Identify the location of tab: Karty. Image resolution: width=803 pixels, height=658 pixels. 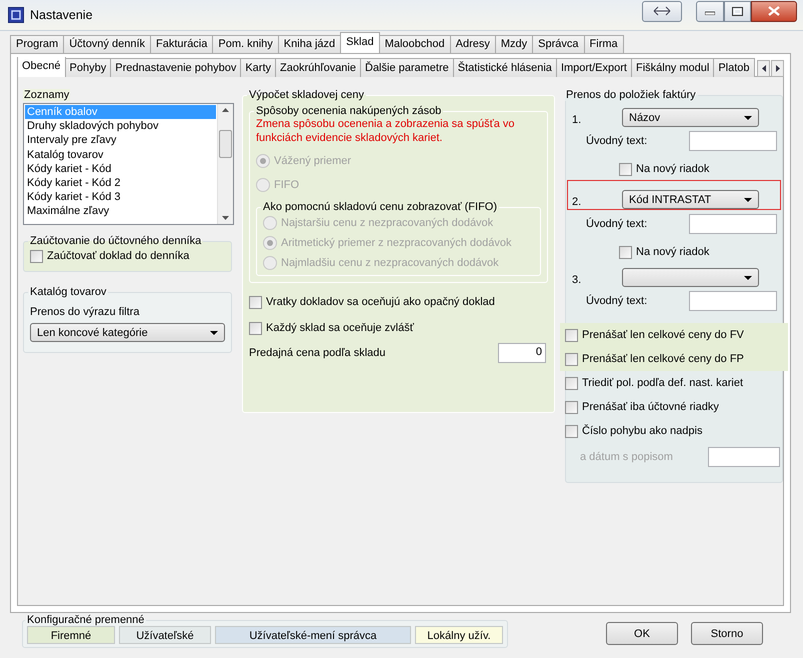
(258, 67).